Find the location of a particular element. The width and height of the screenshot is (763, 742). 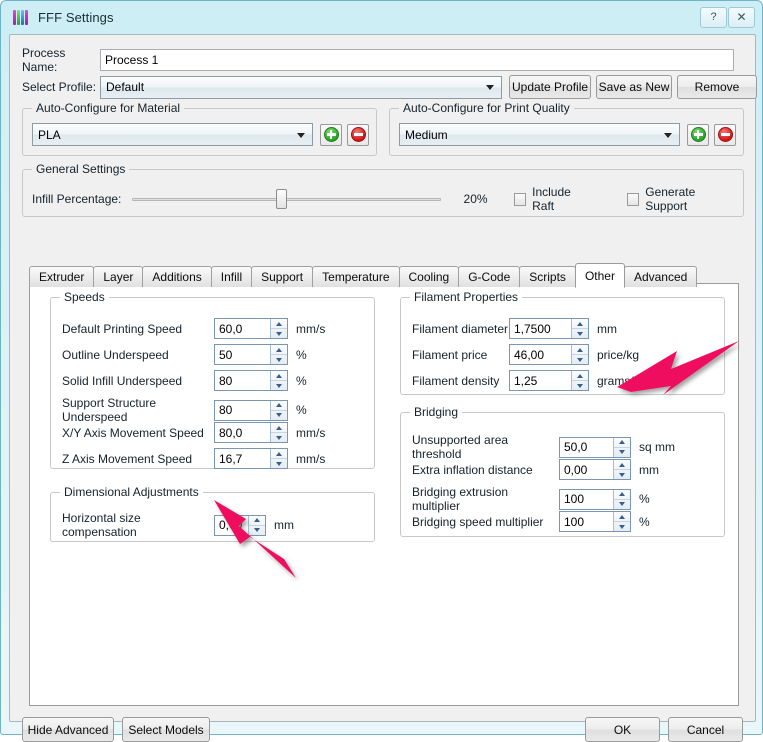

tab-extruder: Extruder is located at coordinates (62, 276).